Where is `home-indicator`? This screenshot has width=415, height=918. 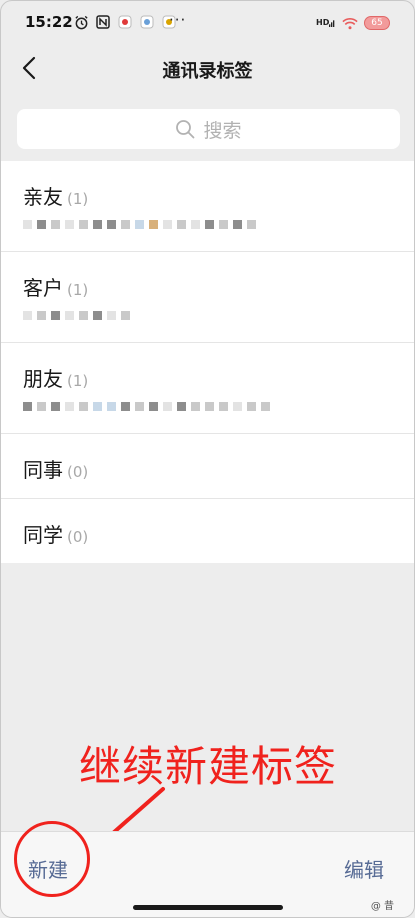
home-indicator is located at coordinates (208, 907).